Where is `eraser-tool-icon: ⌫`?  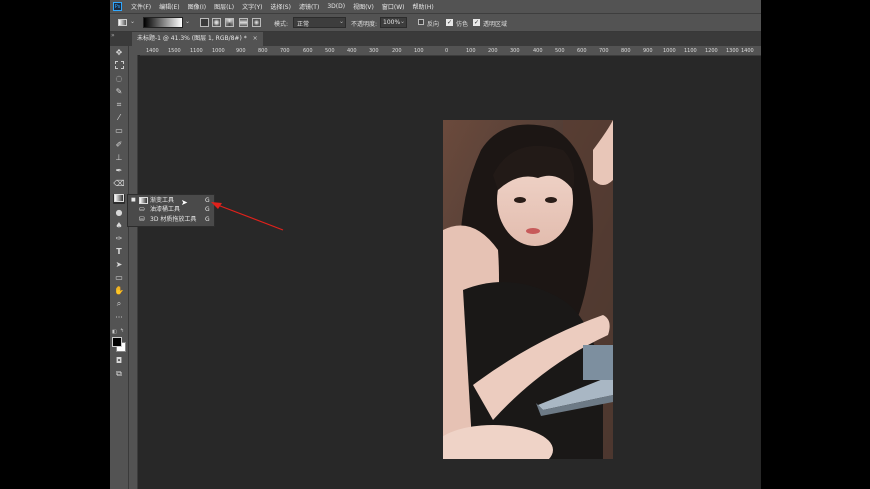 eraser-tool-icon: ⌫ is located at coordinates (119, 184).